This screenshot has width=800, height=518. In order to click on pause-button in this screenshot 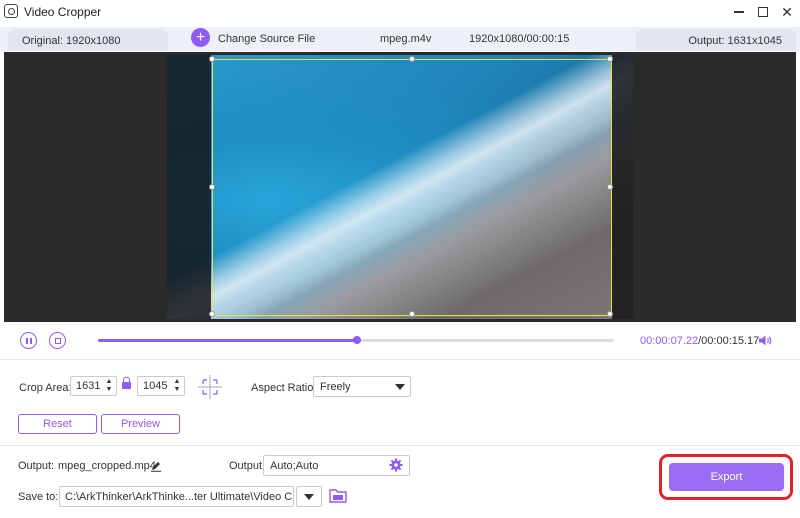, I will do `click(28, 340)`.